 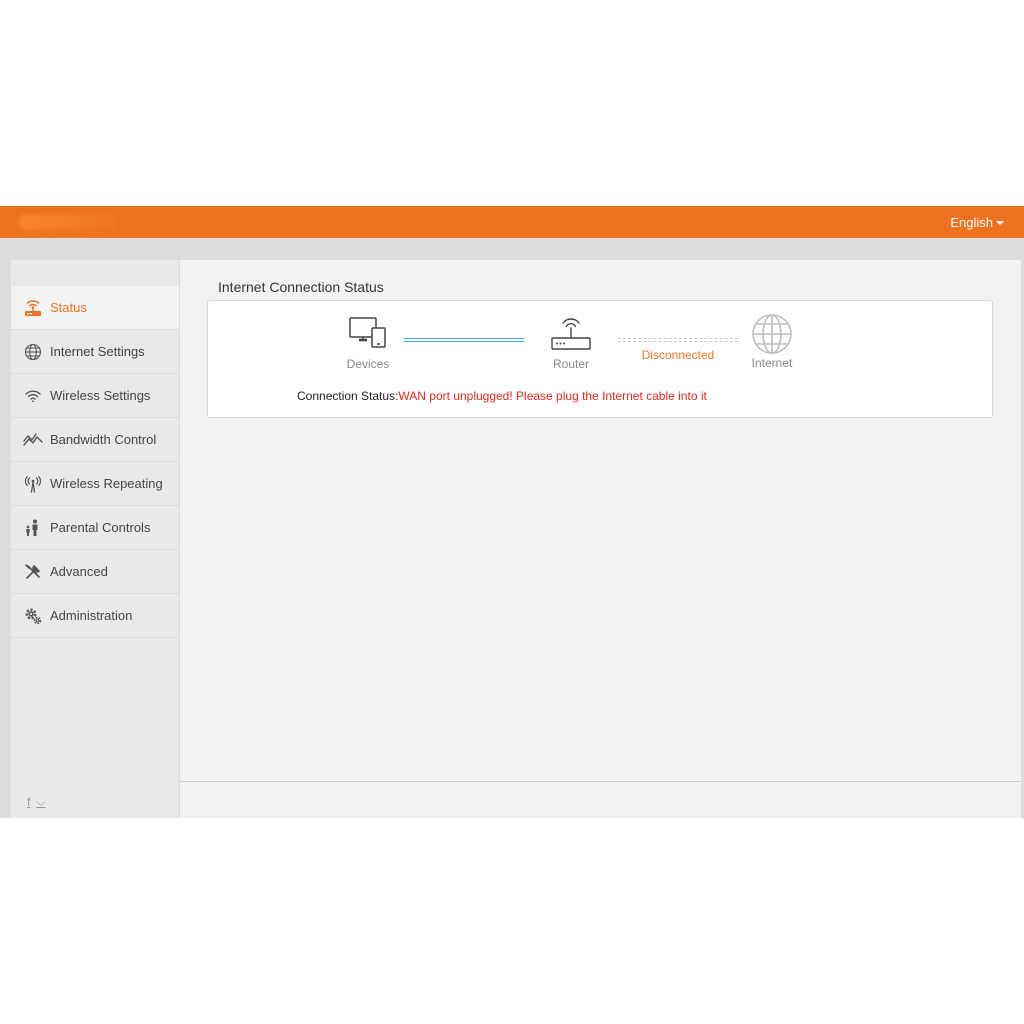 What do you see at coordinates (79, 571) in the screenshot?
I see `sidebar-item-label: Advanced` at bounding box center [79, 571].